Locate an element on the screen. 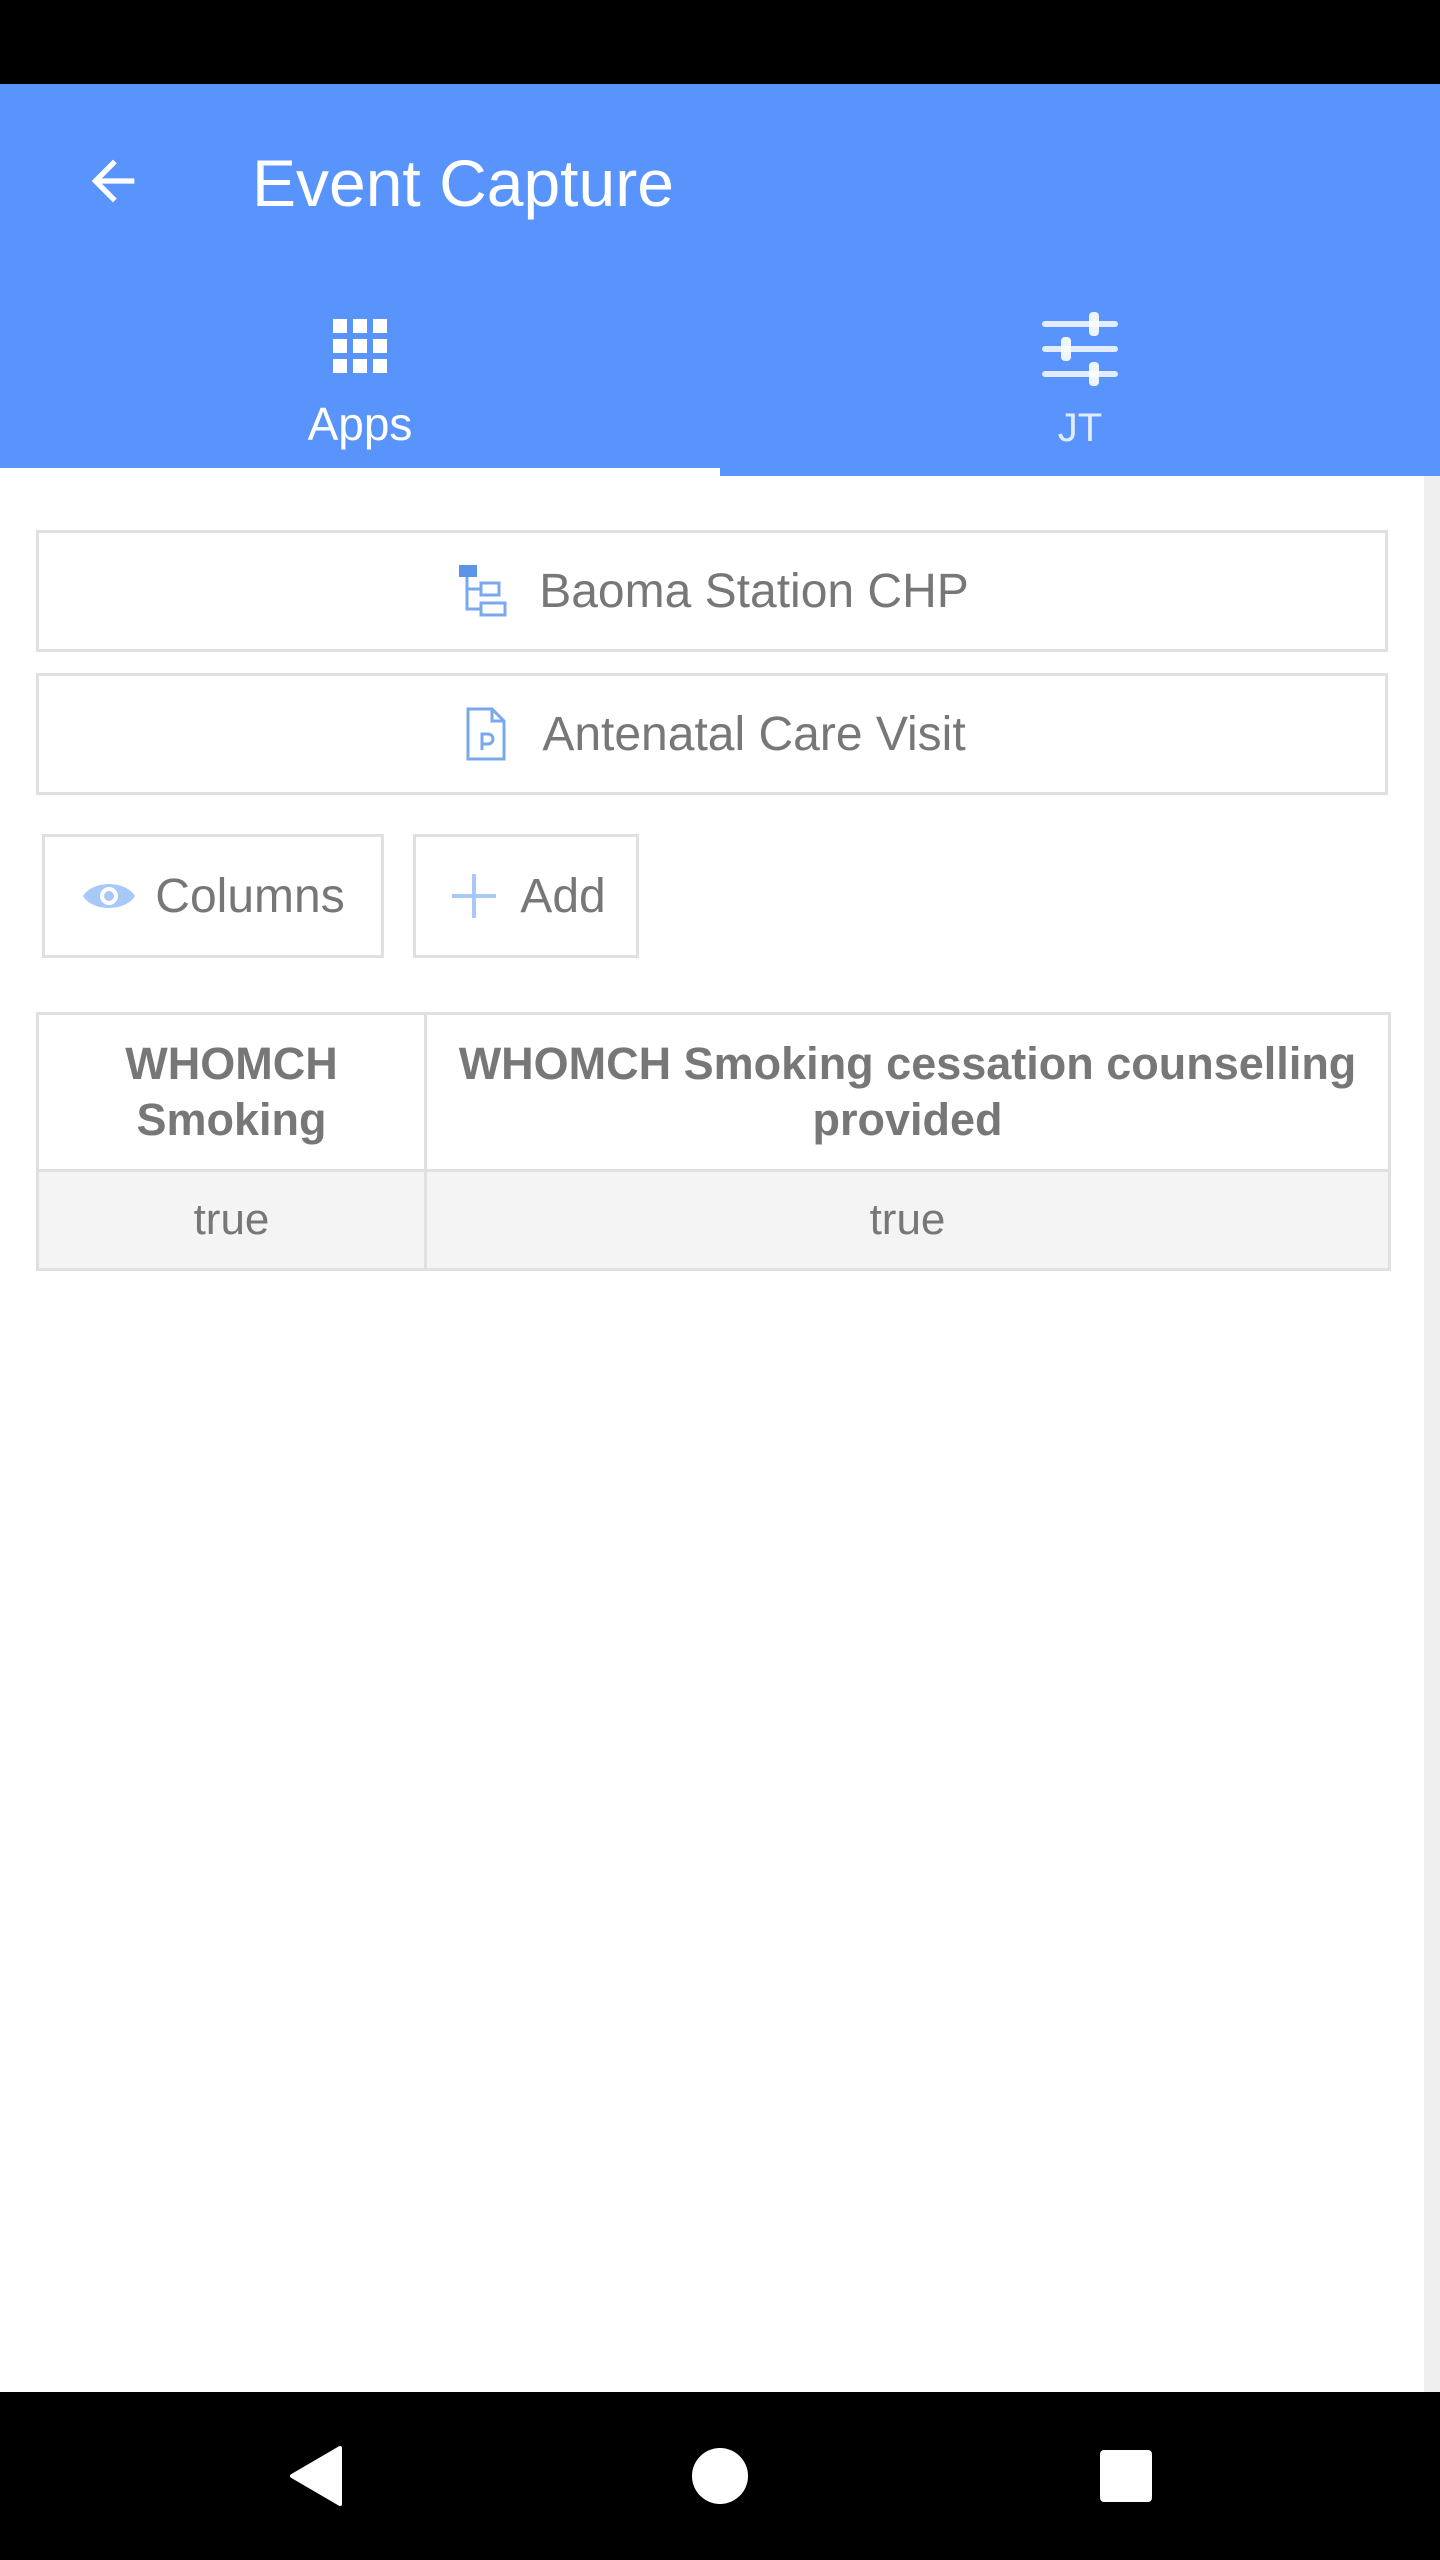 This screenshot has width=1440, height=2560. circle-home-icon is located at coordinates (720, 2476).